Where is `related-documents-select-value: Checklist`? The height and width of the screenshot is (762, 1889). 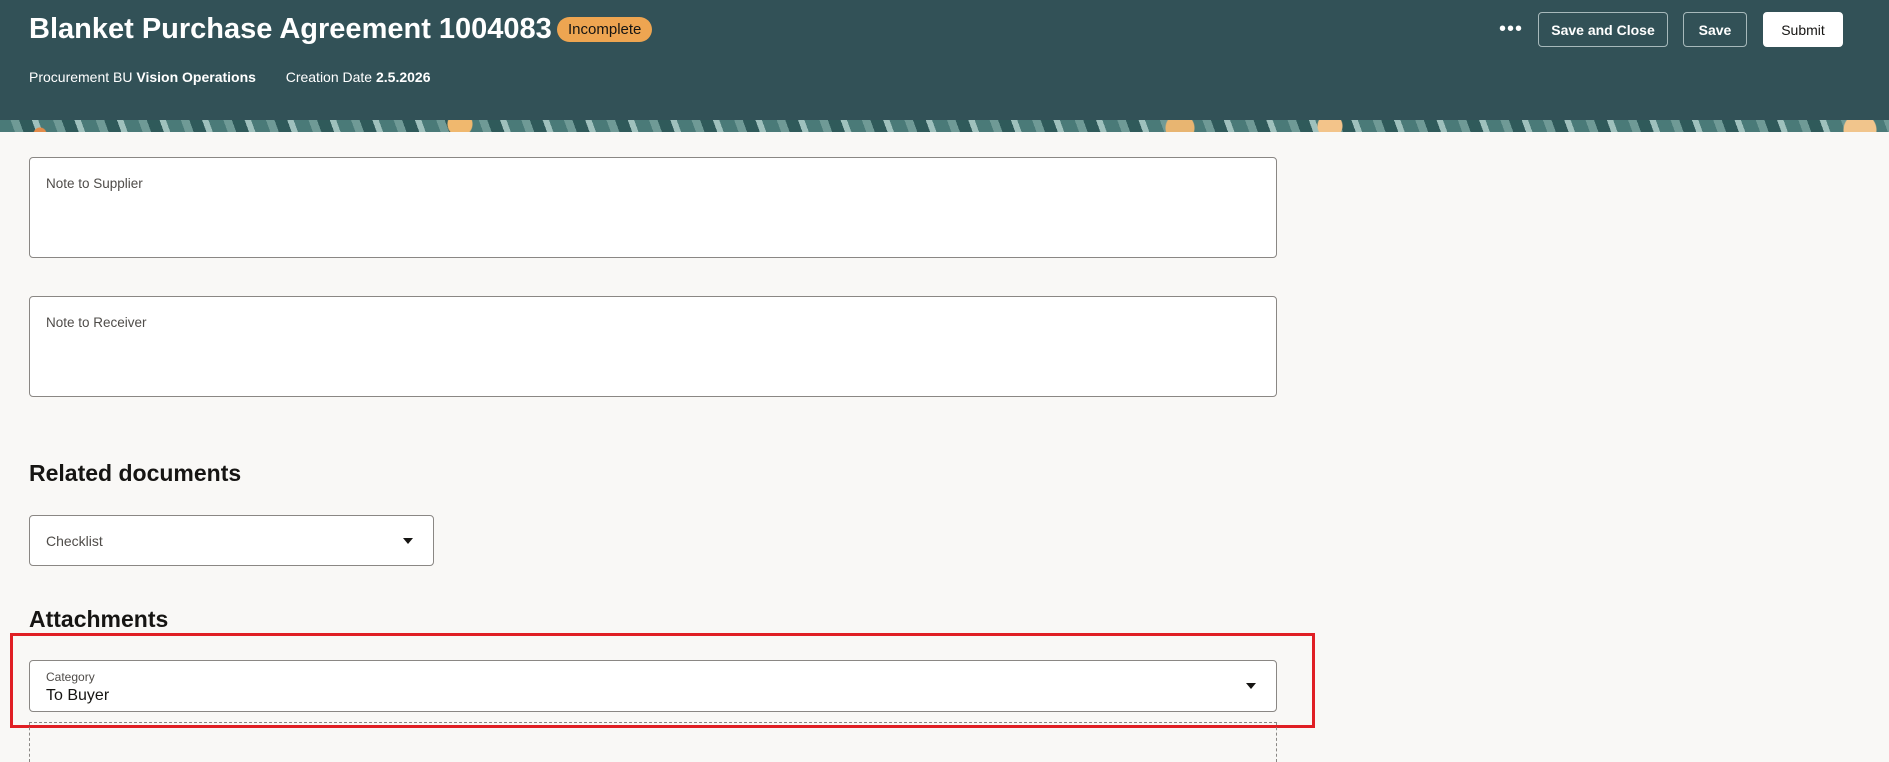 related-documents-select-value: Checklist is located at coordinates (74, 541).